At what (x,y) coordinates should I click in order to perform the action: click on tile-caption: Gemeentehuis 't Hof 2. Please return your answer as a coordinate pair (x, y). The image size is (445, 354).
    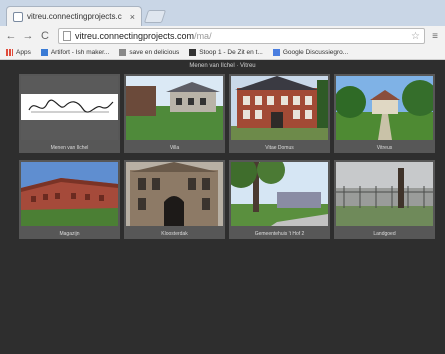
    Looking at the image, I should click on (279, 234).